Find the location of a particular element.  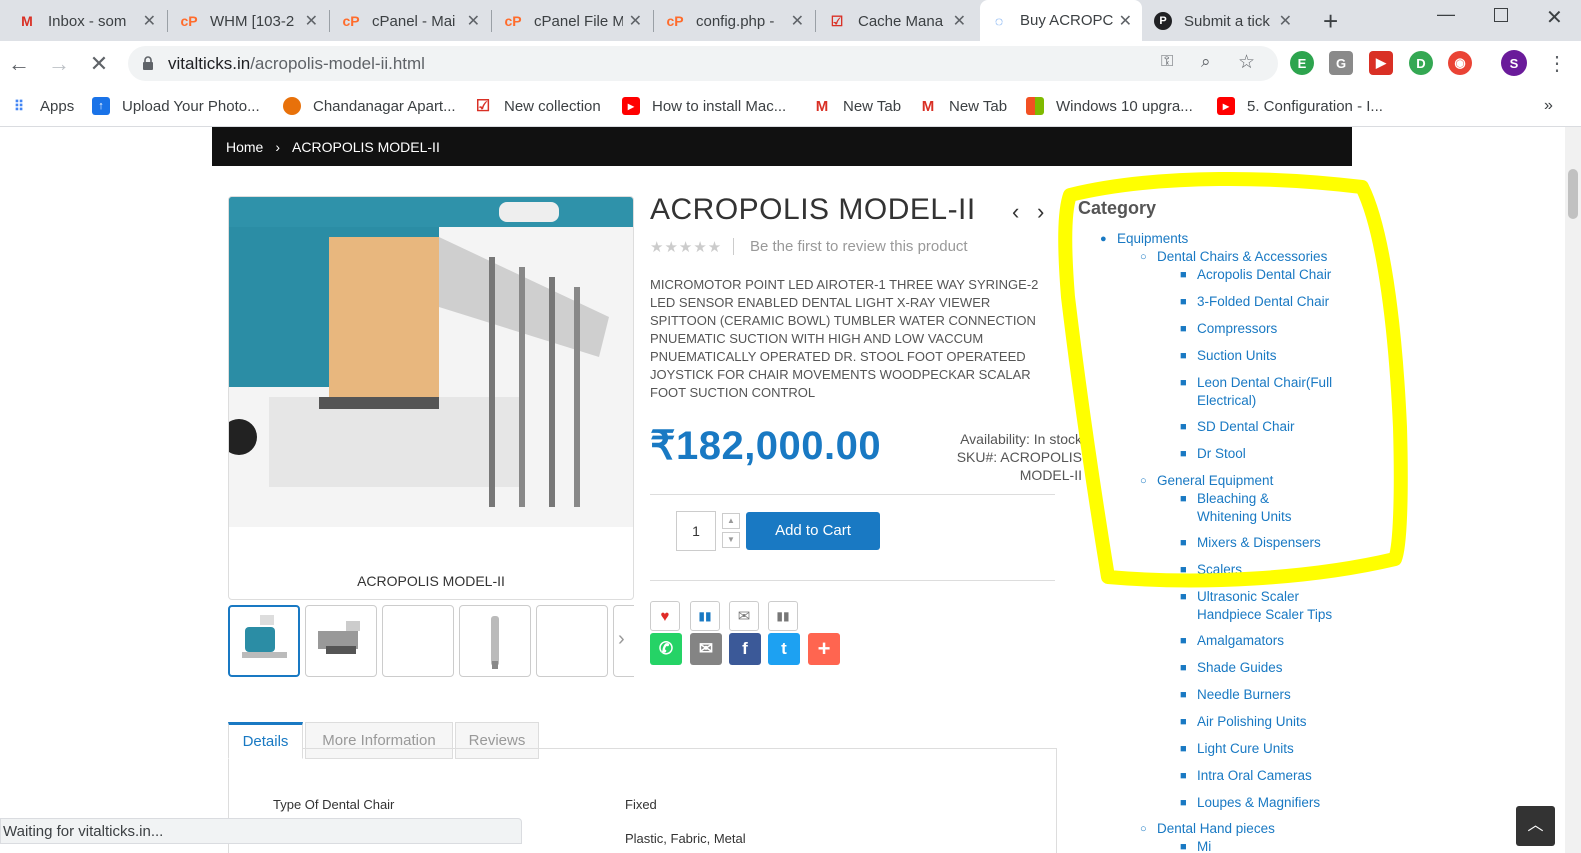

color-extension-icon: ◉ is located at coordinates (1460, 63).